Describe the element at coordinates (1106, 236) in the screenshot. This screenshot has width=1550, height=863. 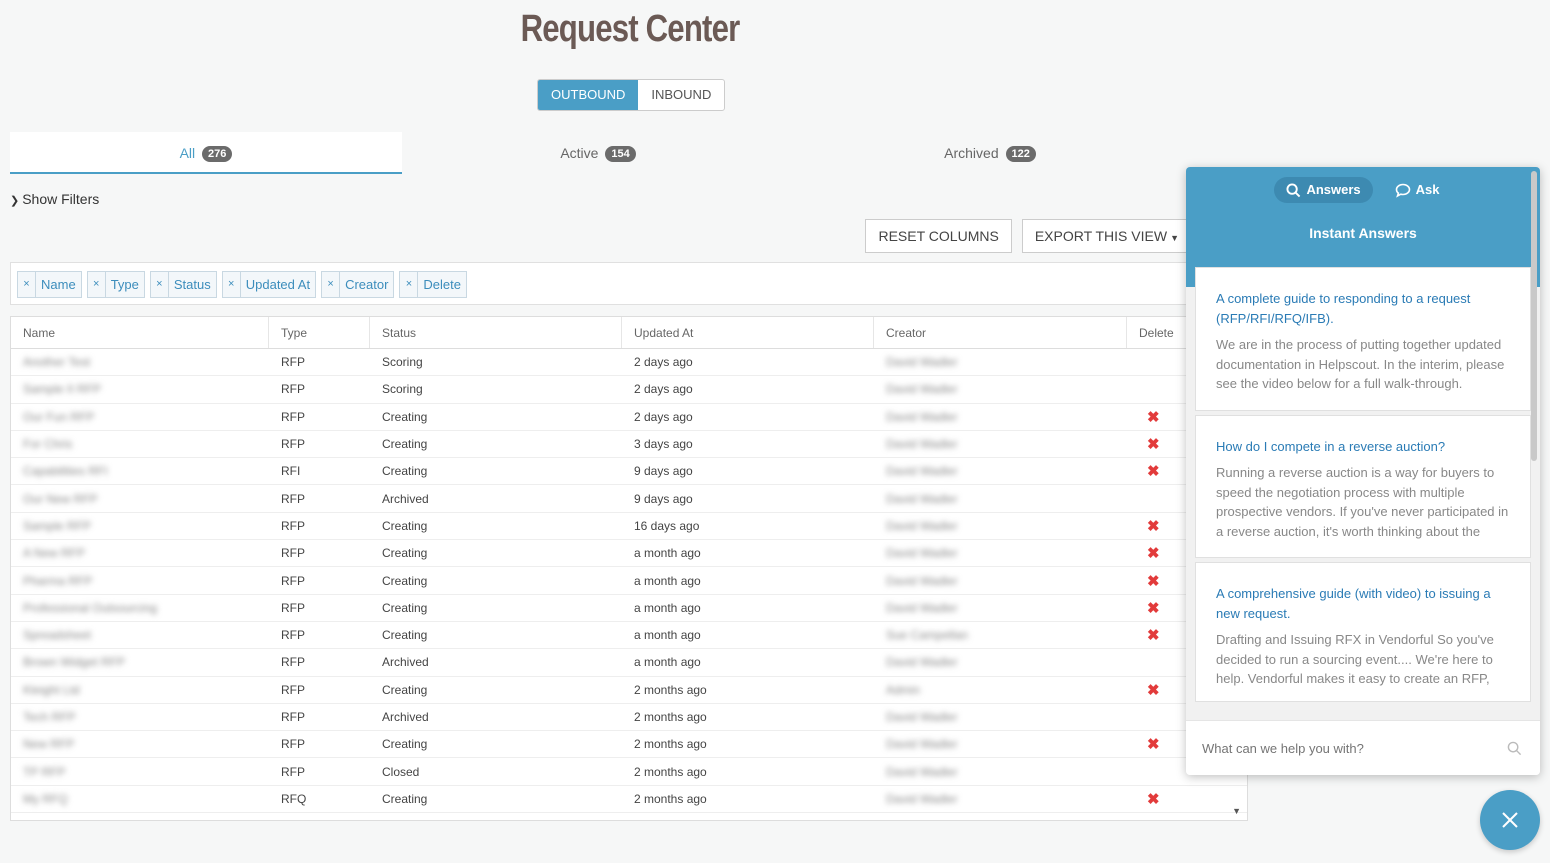
I see `export-view-button: EXPORT THIS VIEW ▼` at that location.